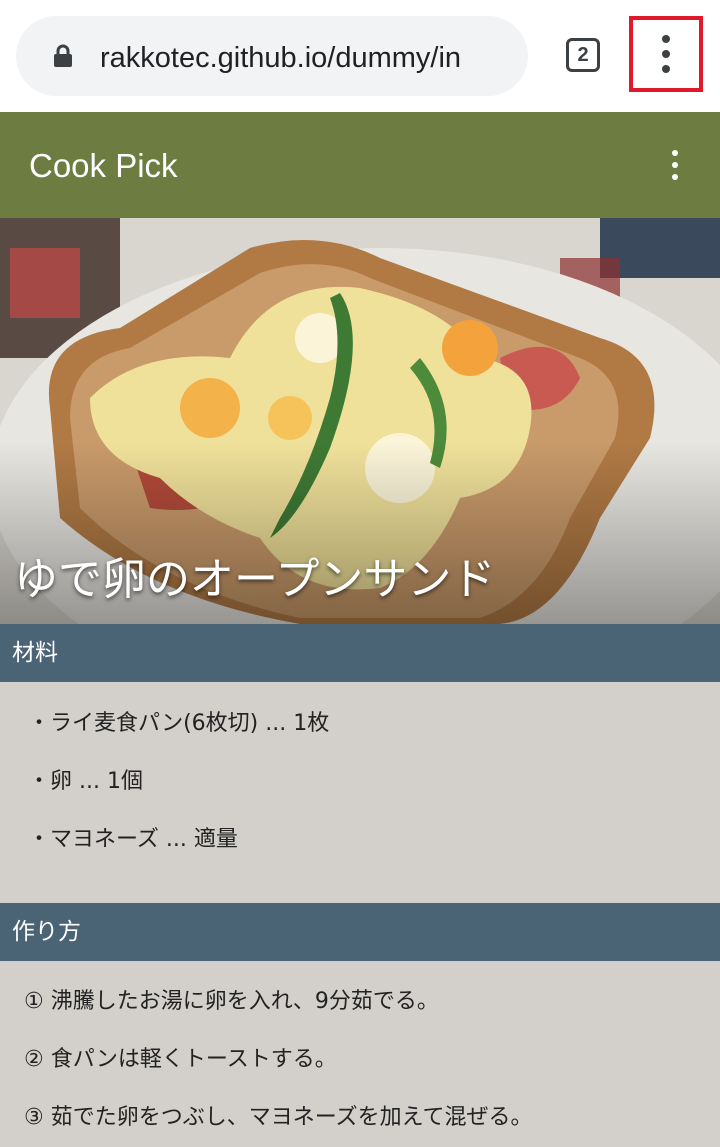 This screenshot has height=1147, width=720. Describe the element at coordinates (231, 1001) in the screenshot. I see `list-item: ① 沸騰したお湯に卵を入れ、9分茹でる。` at that location.